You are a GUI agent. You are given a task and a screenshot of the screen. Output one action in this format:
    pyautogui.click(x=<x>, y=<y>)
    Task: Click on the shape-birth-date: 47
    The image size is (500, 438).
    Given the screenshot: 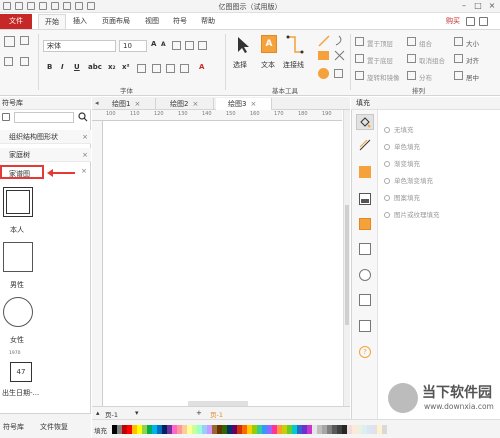 What is the action you would take?
    pyautogui.click(x=21, y=372)
    